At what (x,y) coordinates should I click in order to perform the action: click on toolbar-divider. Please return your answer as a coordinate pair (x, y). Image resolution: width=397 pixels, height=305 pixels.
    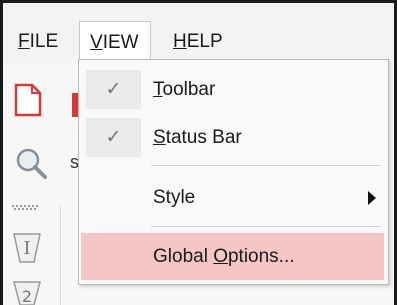
    Looking at the image, I should click on (60, 255).